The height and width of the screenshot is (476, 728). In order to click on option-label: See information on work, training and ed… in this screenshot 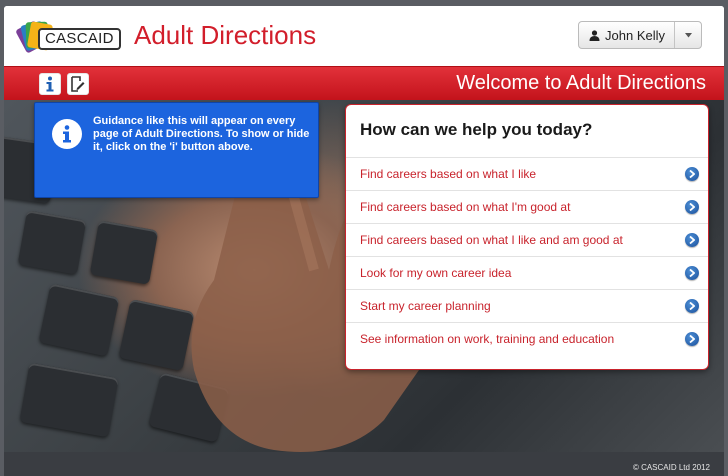, I will do `click(487, 339)`.